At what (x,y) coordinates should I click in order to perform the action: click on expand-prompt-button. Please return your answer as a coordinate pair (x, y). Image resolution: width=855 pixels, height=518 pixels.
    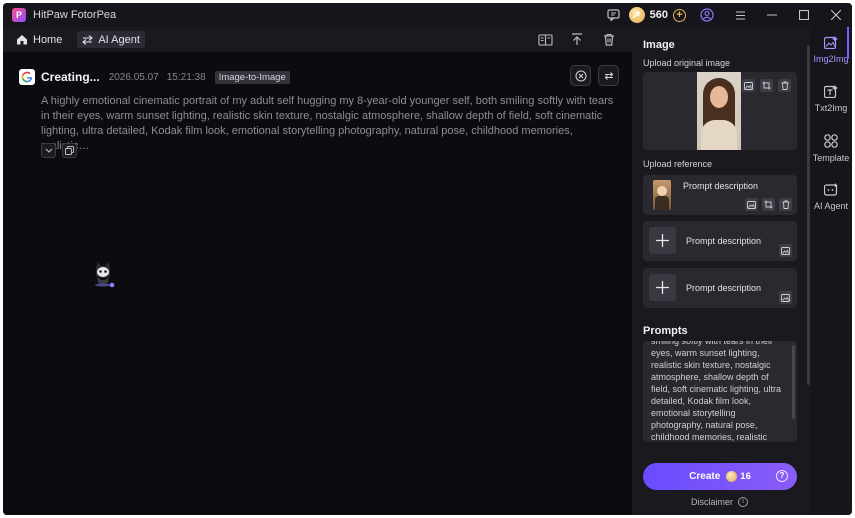
    Looking at the image, I should click on (48, 150).